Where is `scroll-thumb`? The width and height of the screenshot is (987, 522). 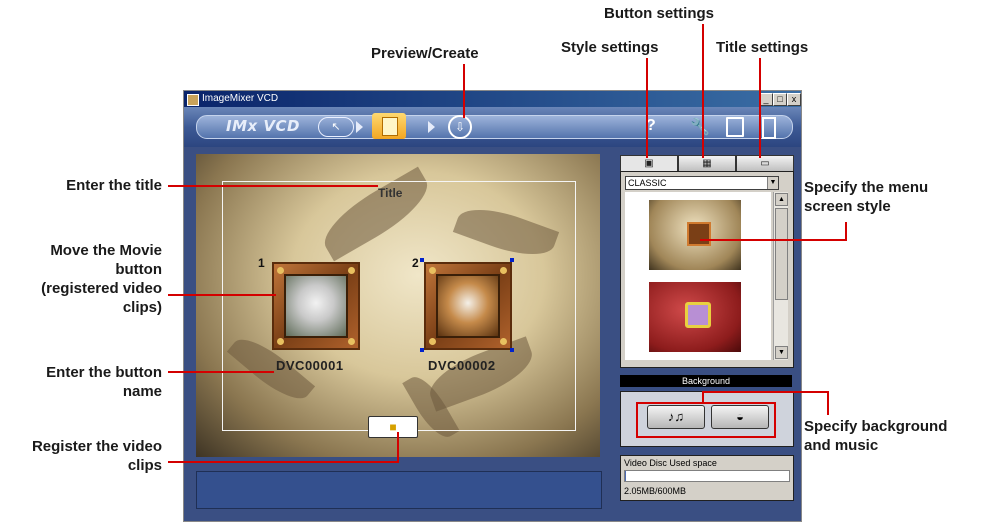
scroll-thumb is located at coordinates (781, 254).